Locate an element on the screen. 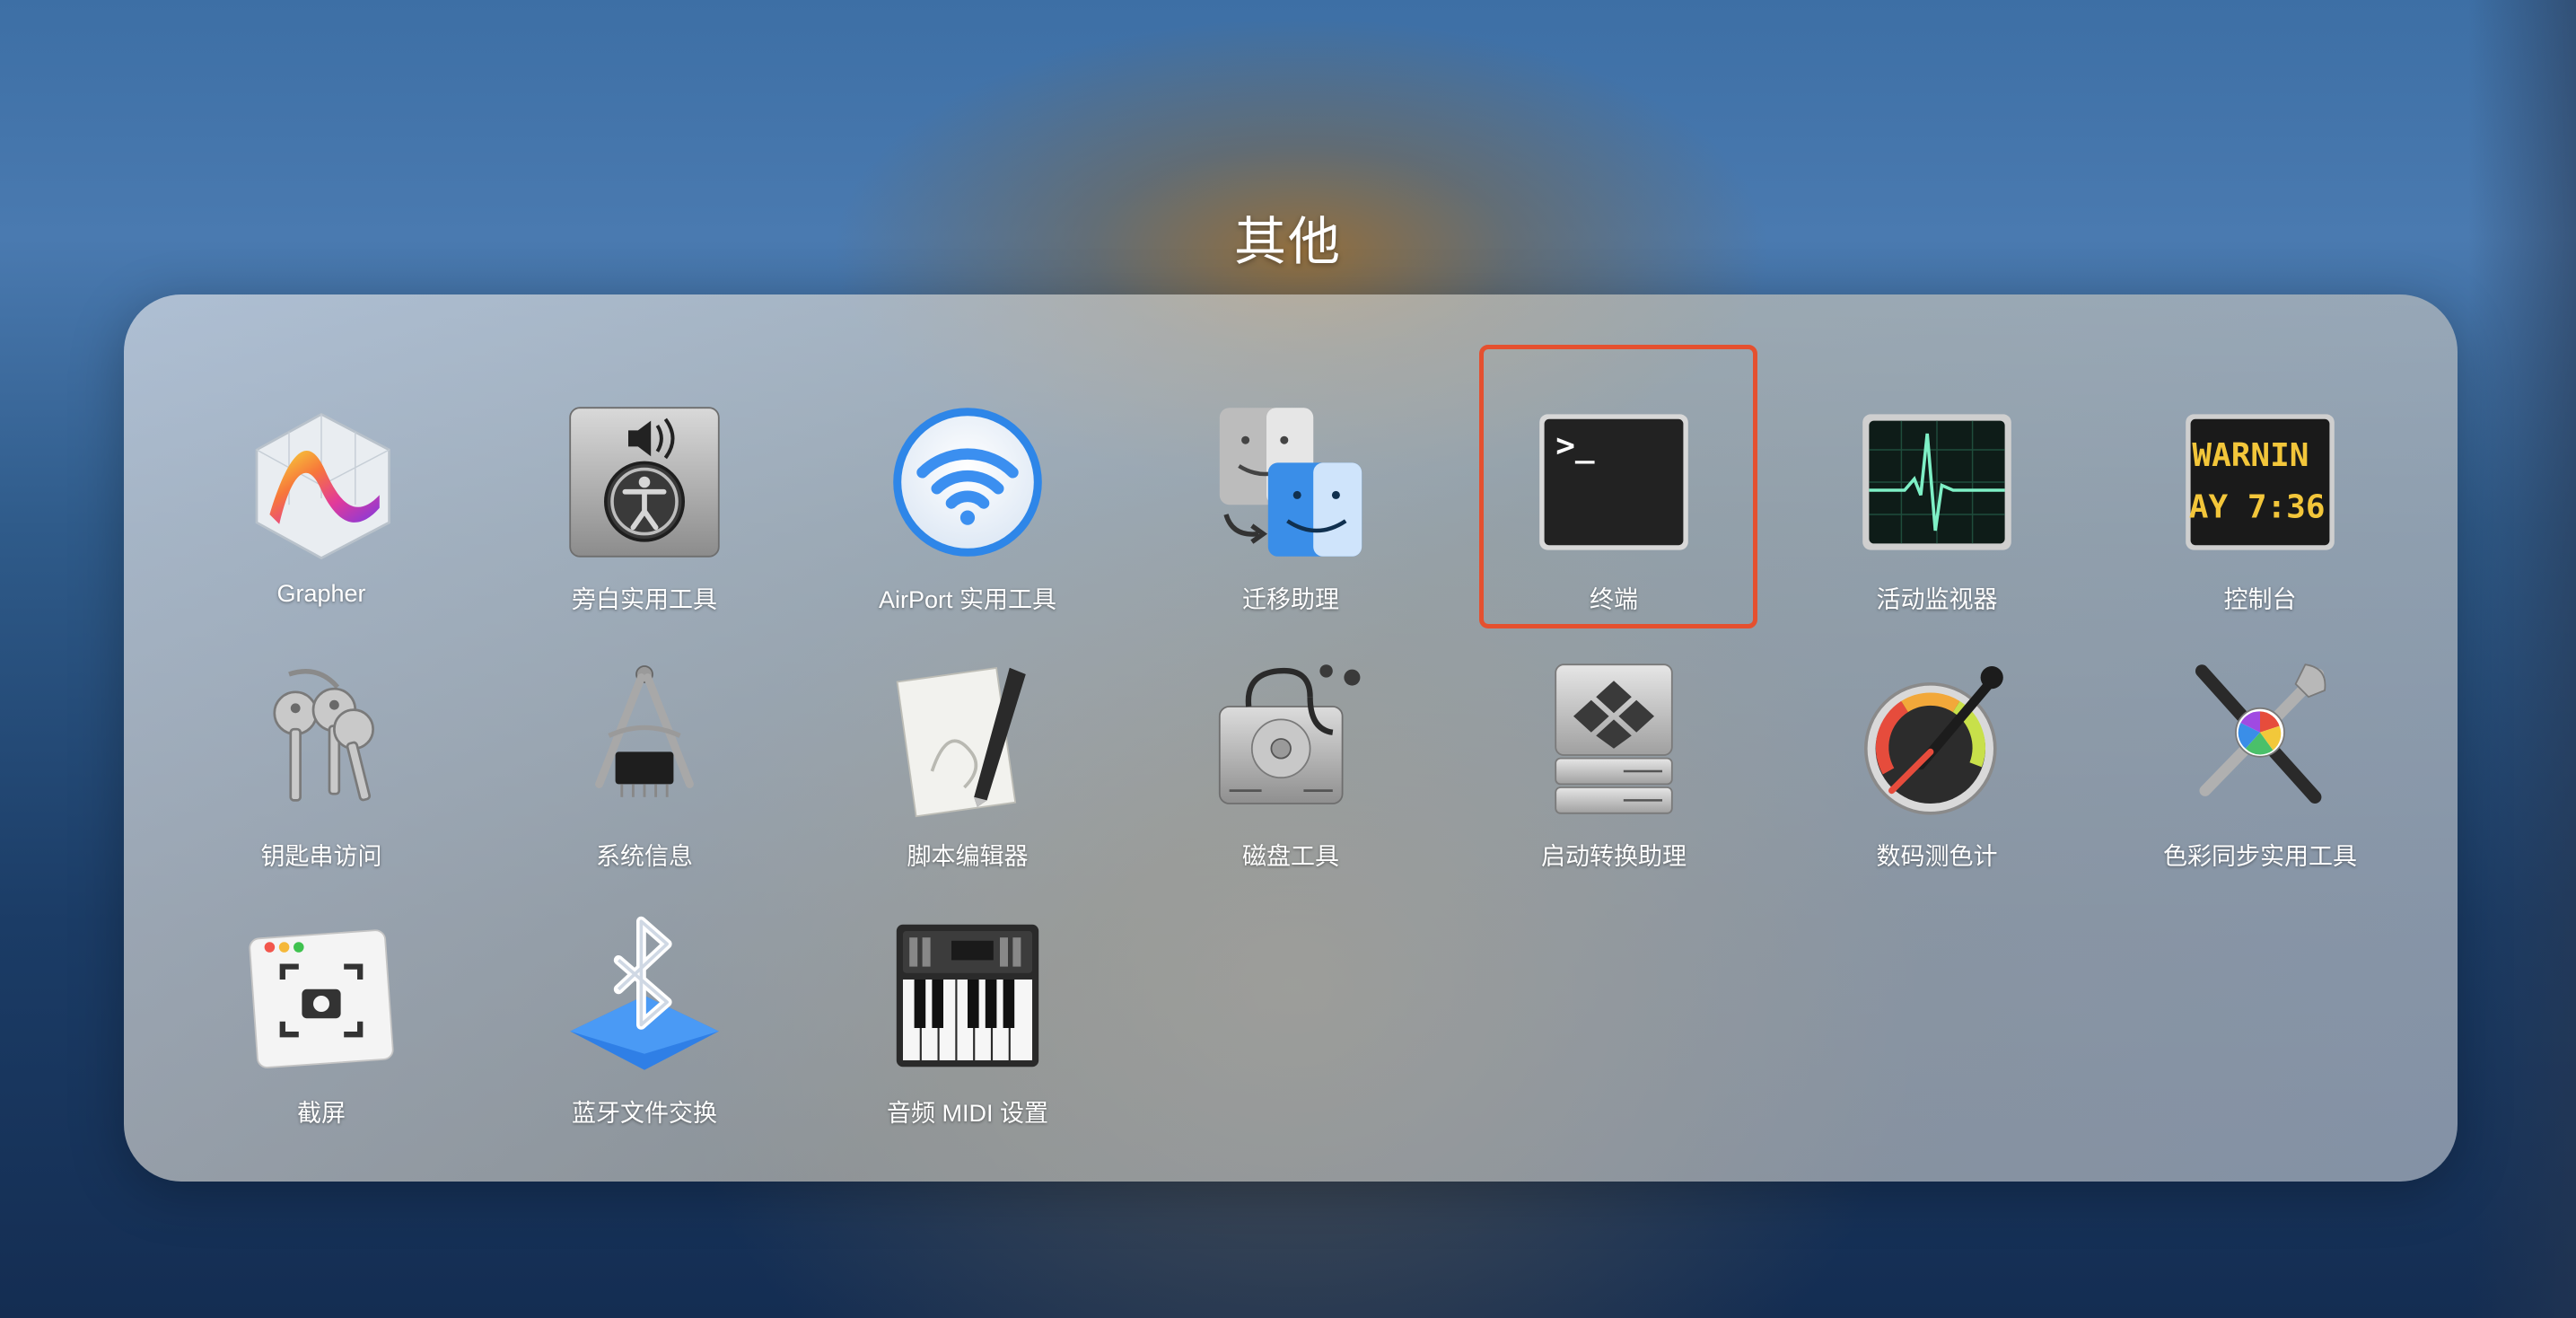 Image resolution: width=2576 pixels, height=1318 pixels. app-terminal: >_ 终端 is located at coordinates (1613, 496).